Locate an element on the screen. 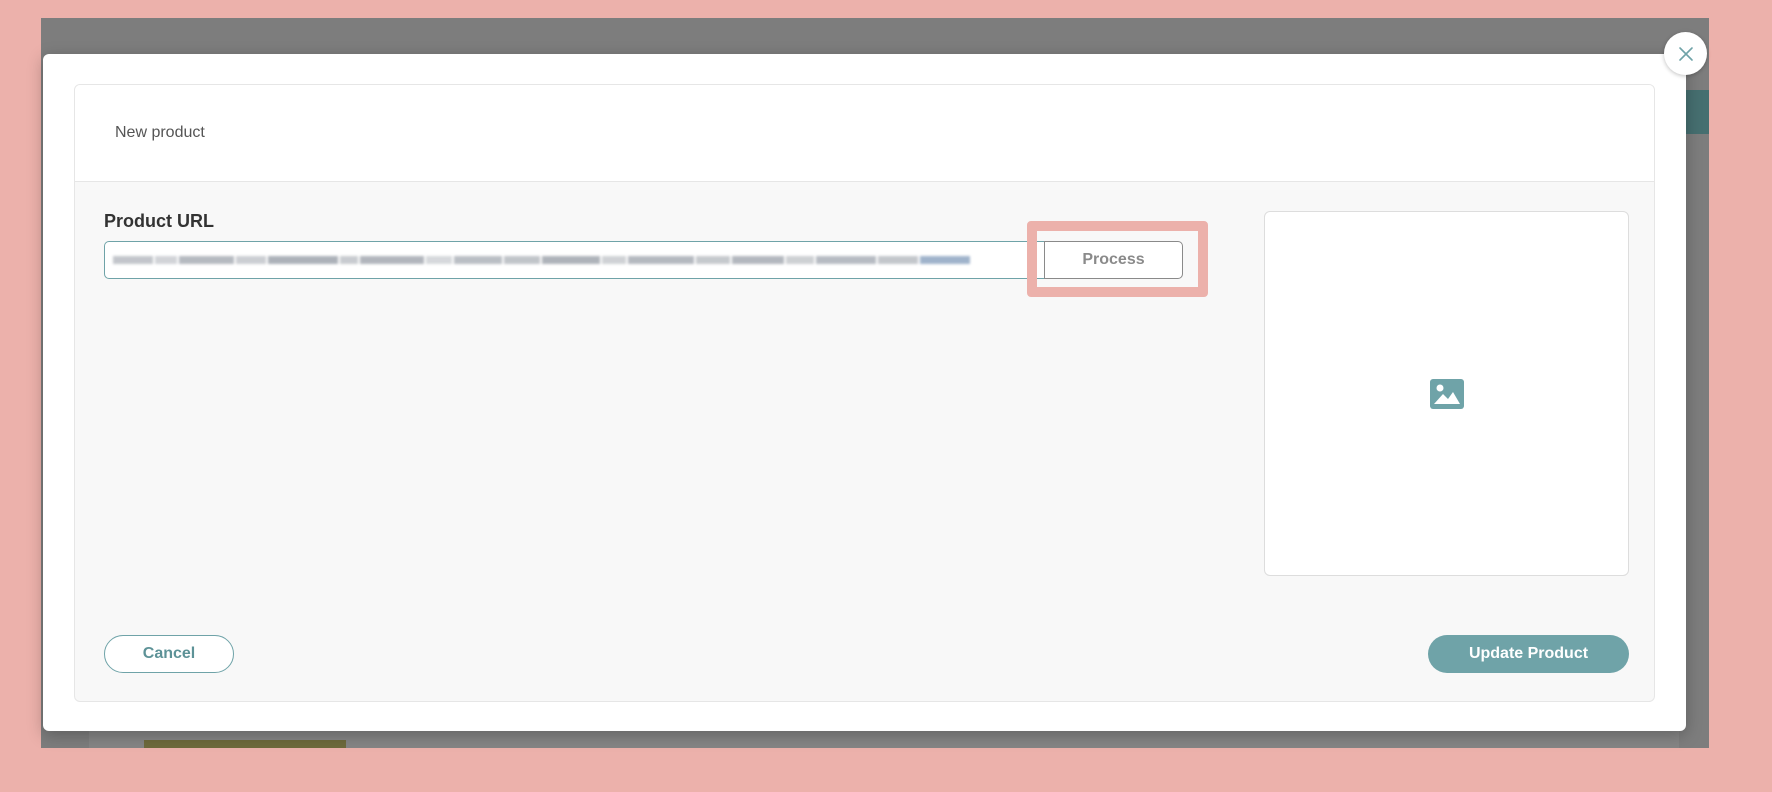 The height and width of the screenshot is (792, 1772). product-url-label: Product URL is located at coordinates (159, 221).